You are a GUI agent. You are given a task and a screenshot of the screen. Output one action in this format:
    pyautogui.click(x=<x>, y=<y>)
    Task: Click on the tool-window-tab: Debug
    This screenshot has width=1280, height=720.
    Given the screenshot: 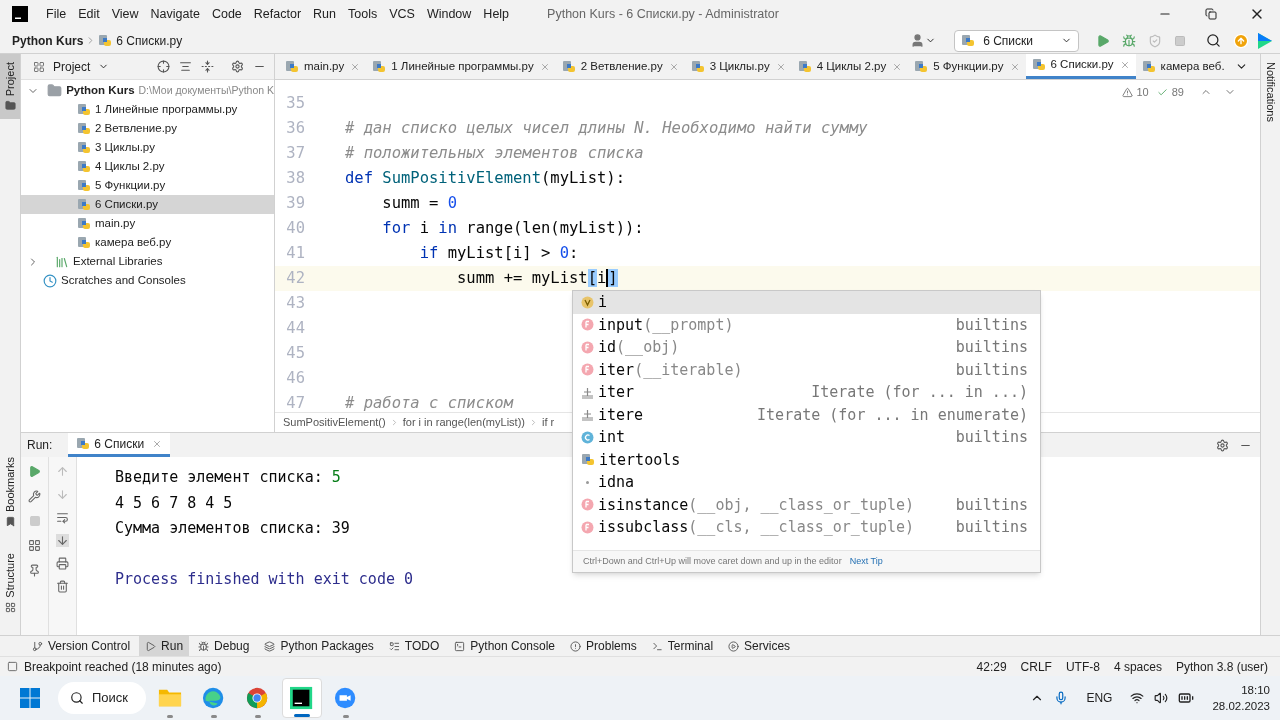 What is the action you would take?
    pyautogui.click(x=224, y=646)
    